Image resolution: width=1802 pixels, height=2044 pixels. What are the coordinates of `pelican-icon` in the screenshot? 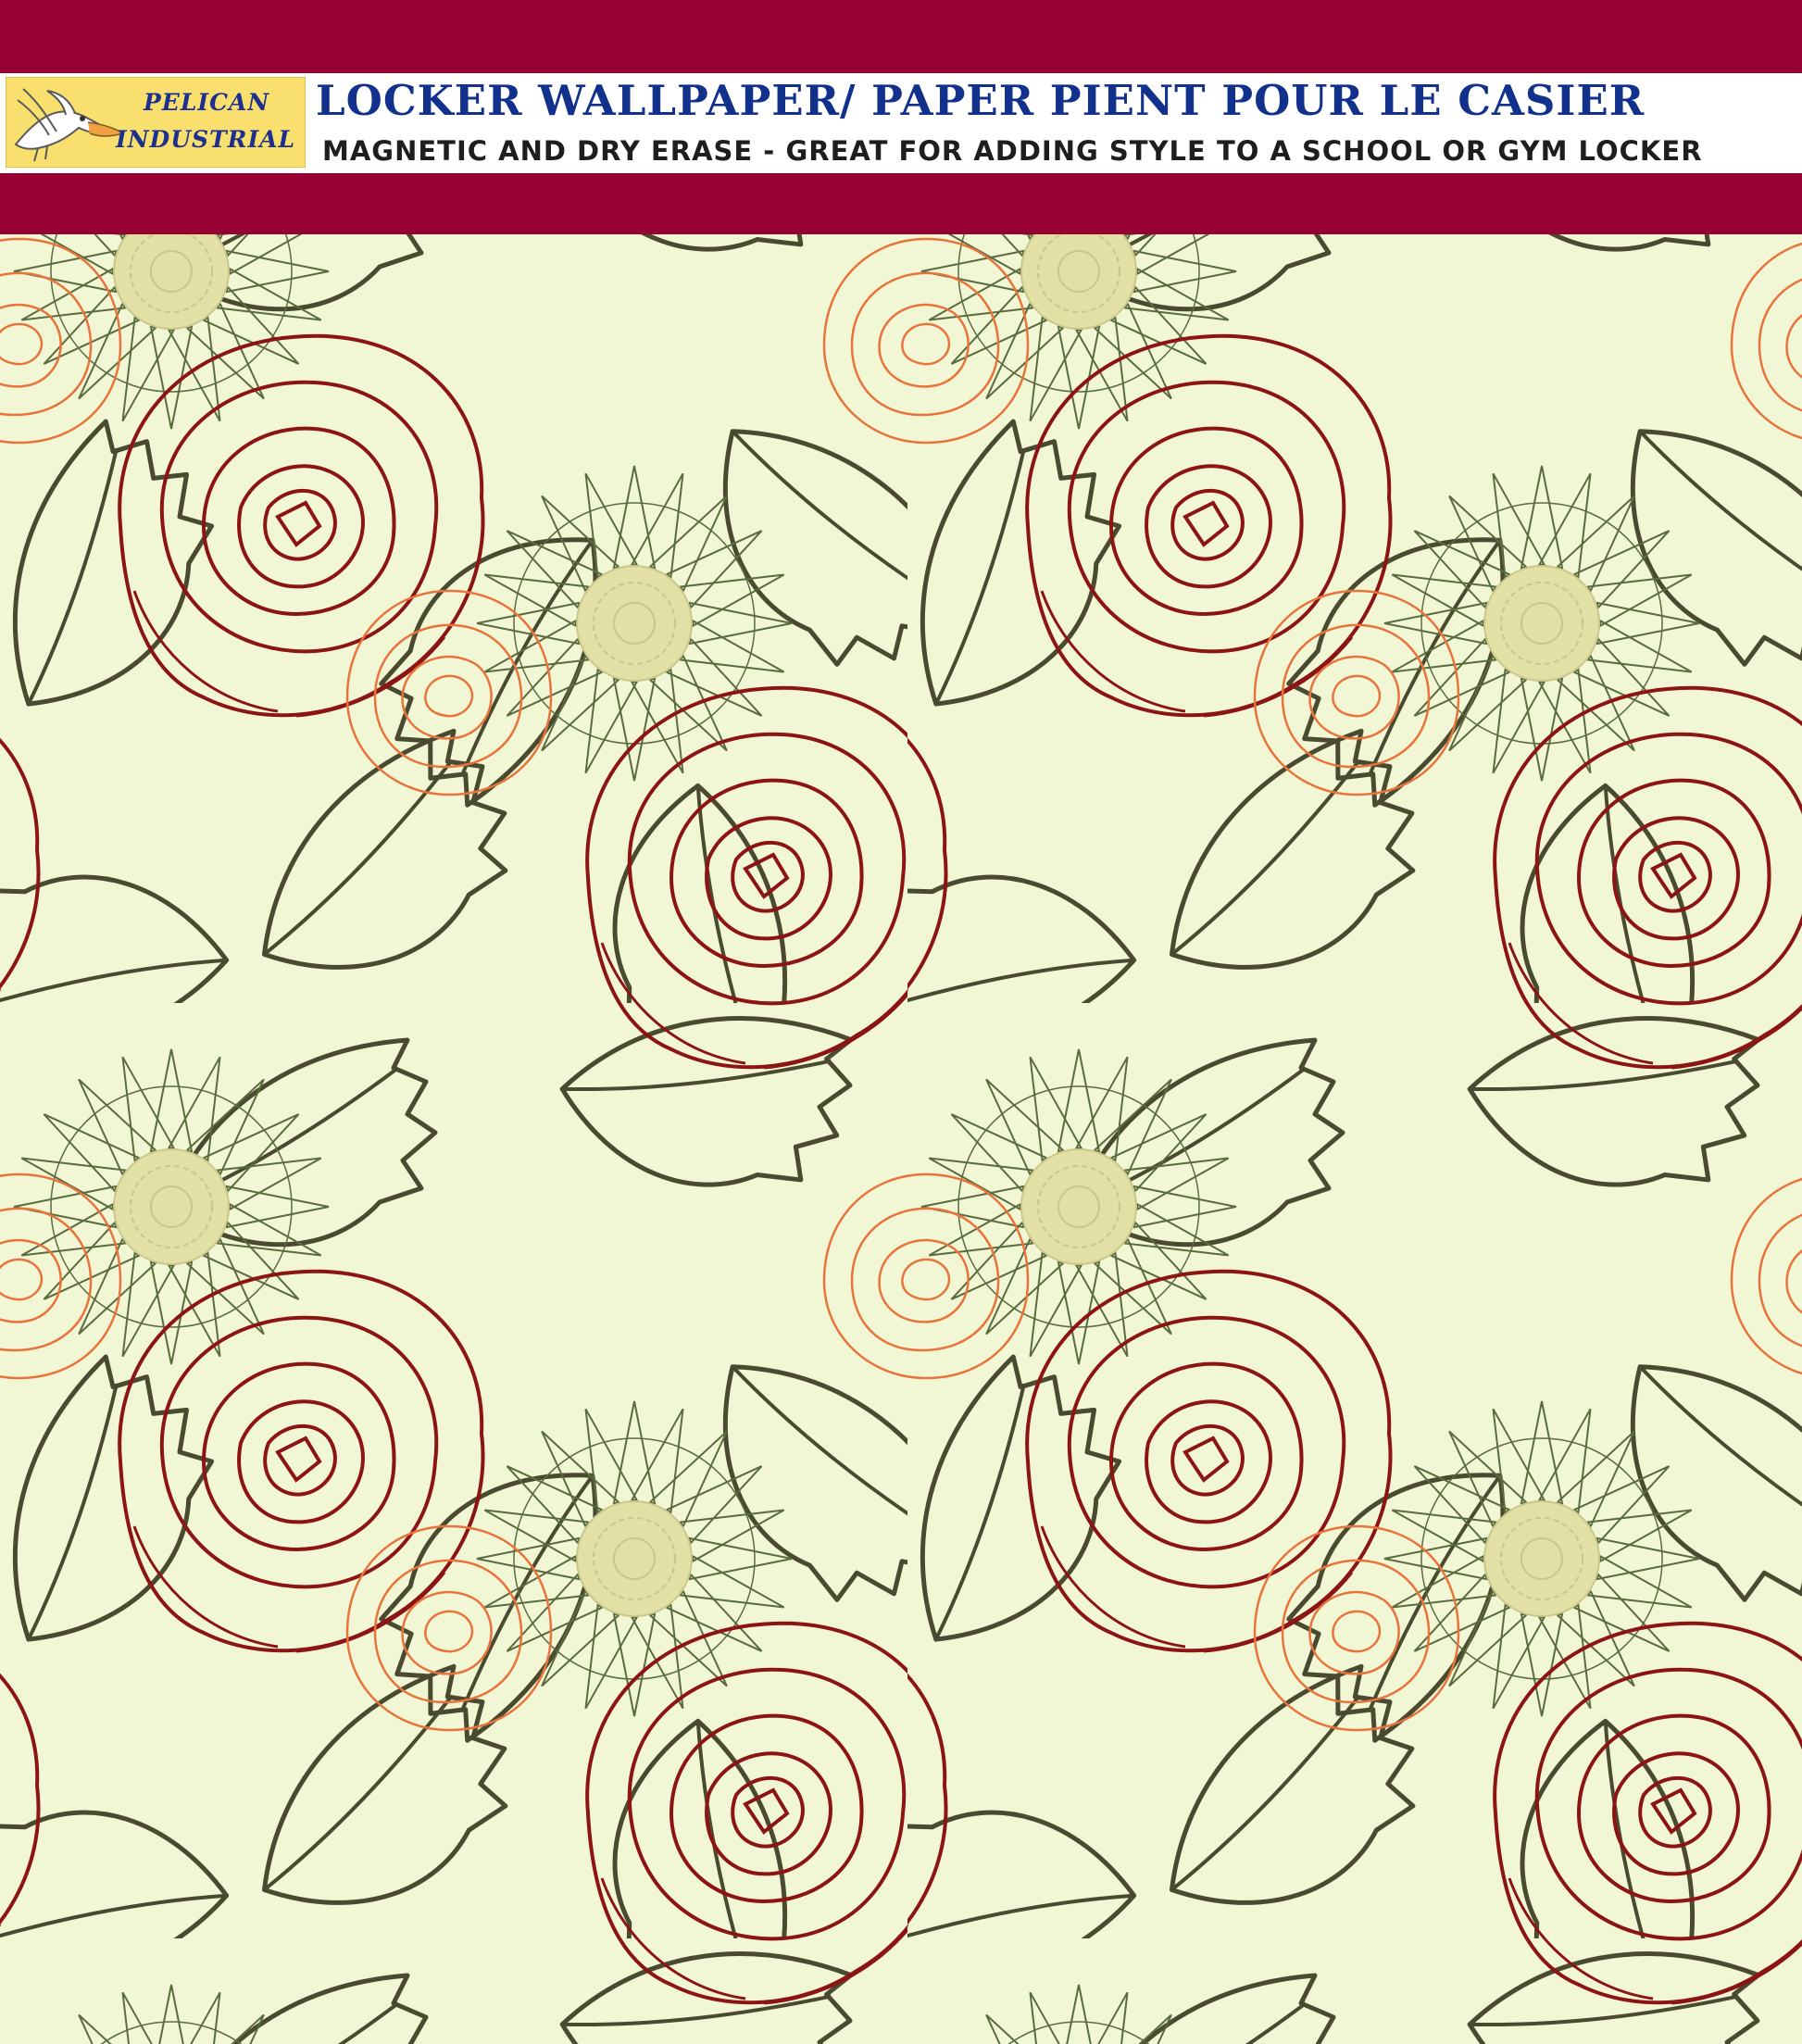 It's located at (69, 125).